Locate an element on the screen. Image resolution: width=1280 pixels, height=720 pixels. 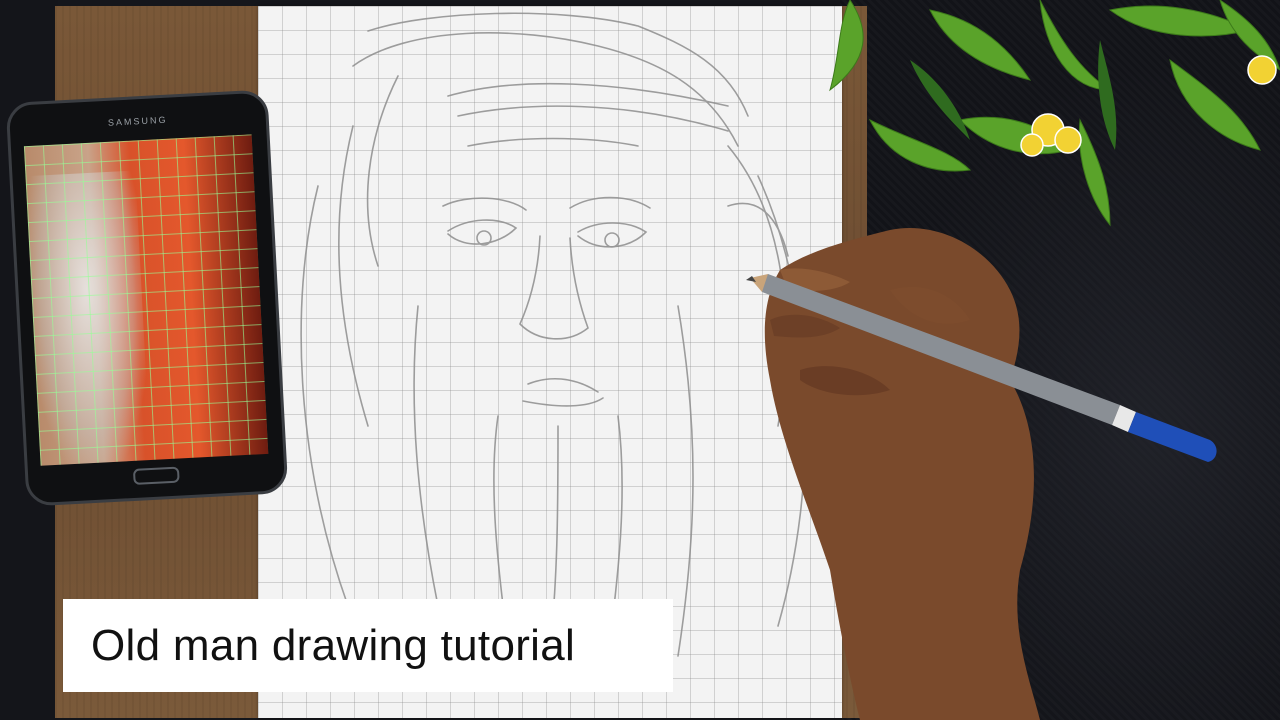
phone-home-button is located at coordinates (156, 475).